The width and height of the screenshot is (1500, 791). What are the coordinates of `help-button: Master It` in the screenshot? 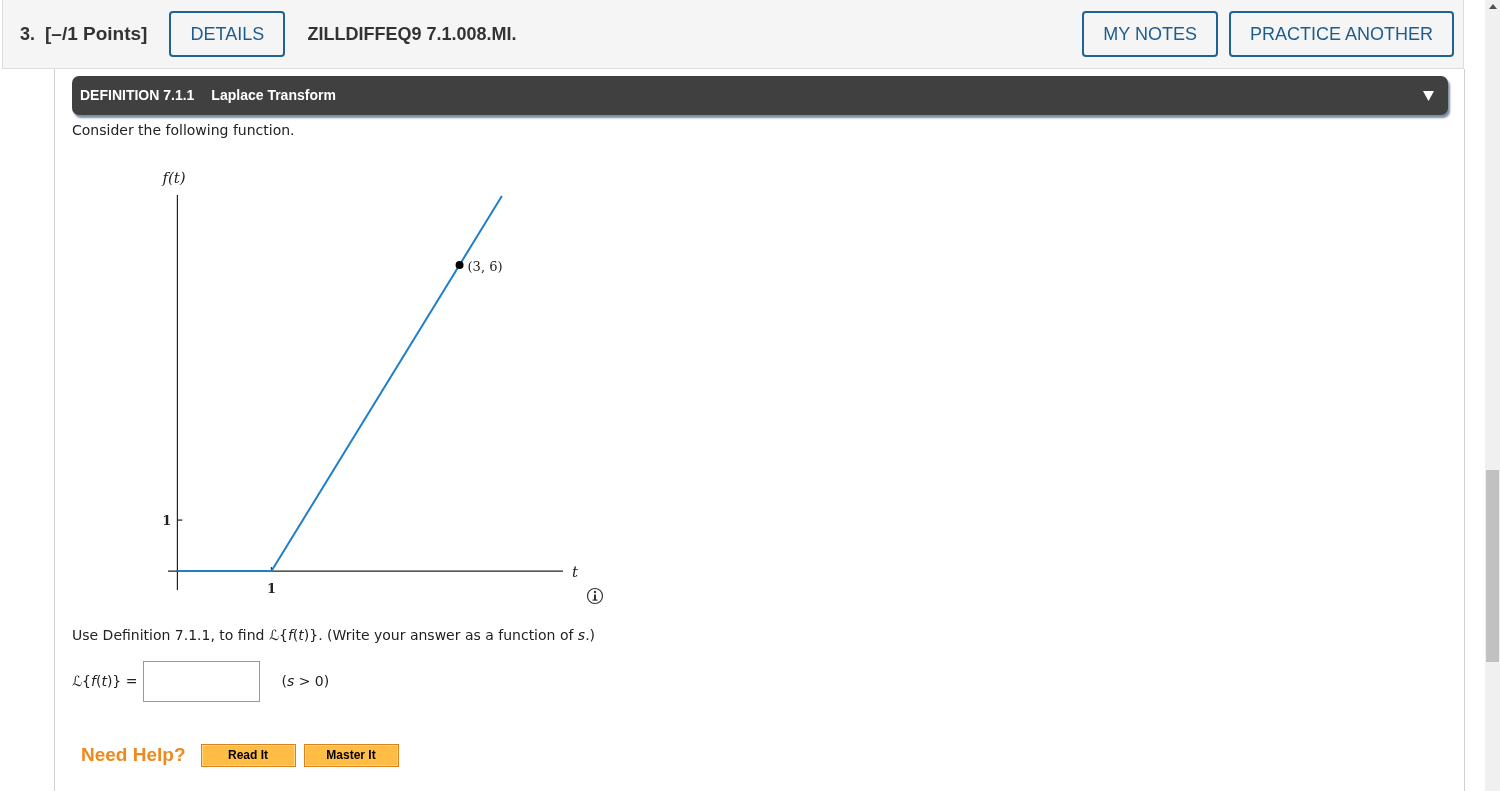 It's located at (351, 755).